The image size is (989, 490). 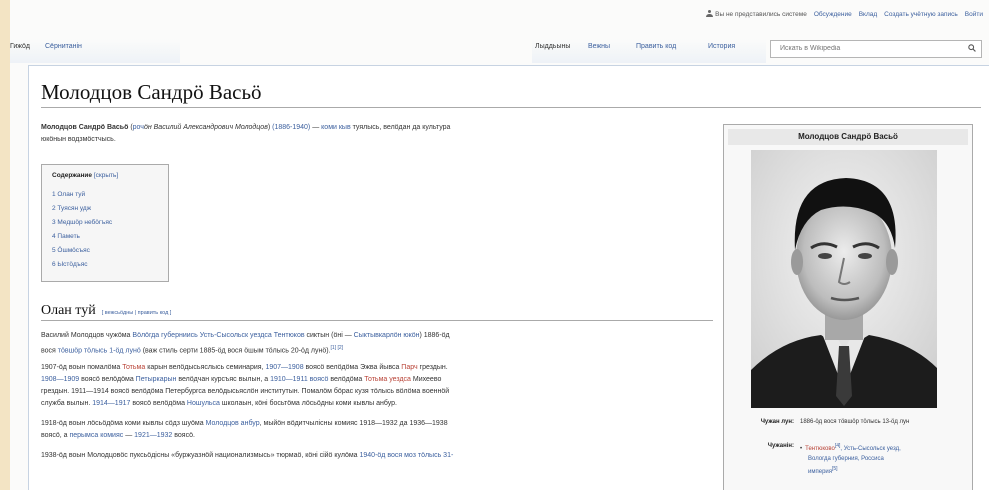 What do you see at coordinates (151, 92) in the screenshot?
I see `page-title: Молодцов Сандрӧ Васьӧ` at bounding box center [151, 92].